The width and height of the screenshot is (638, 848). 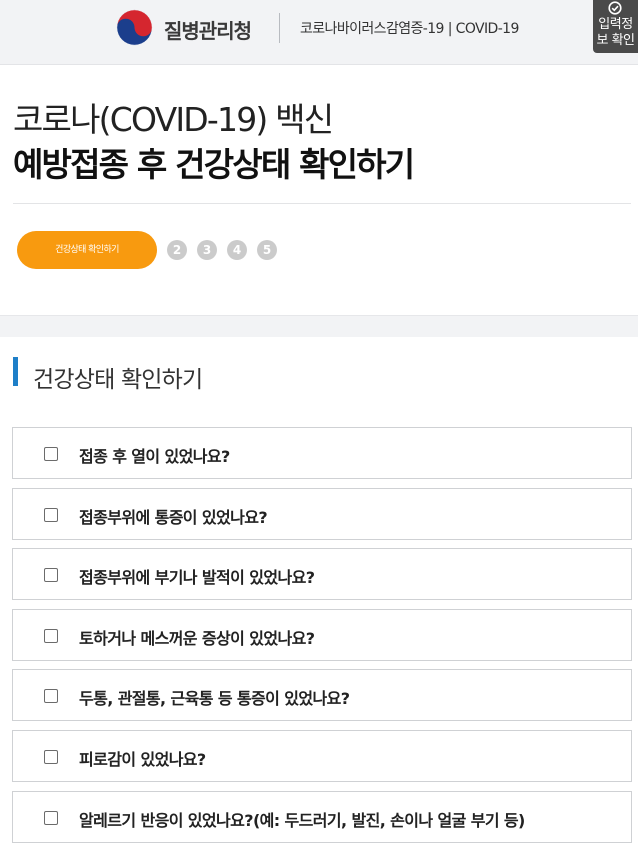 What do you see at coordinates (142, 758) in the screenshot?
I see `question-label: 피로감이 있었나요?` at bounding box center [142, 758].